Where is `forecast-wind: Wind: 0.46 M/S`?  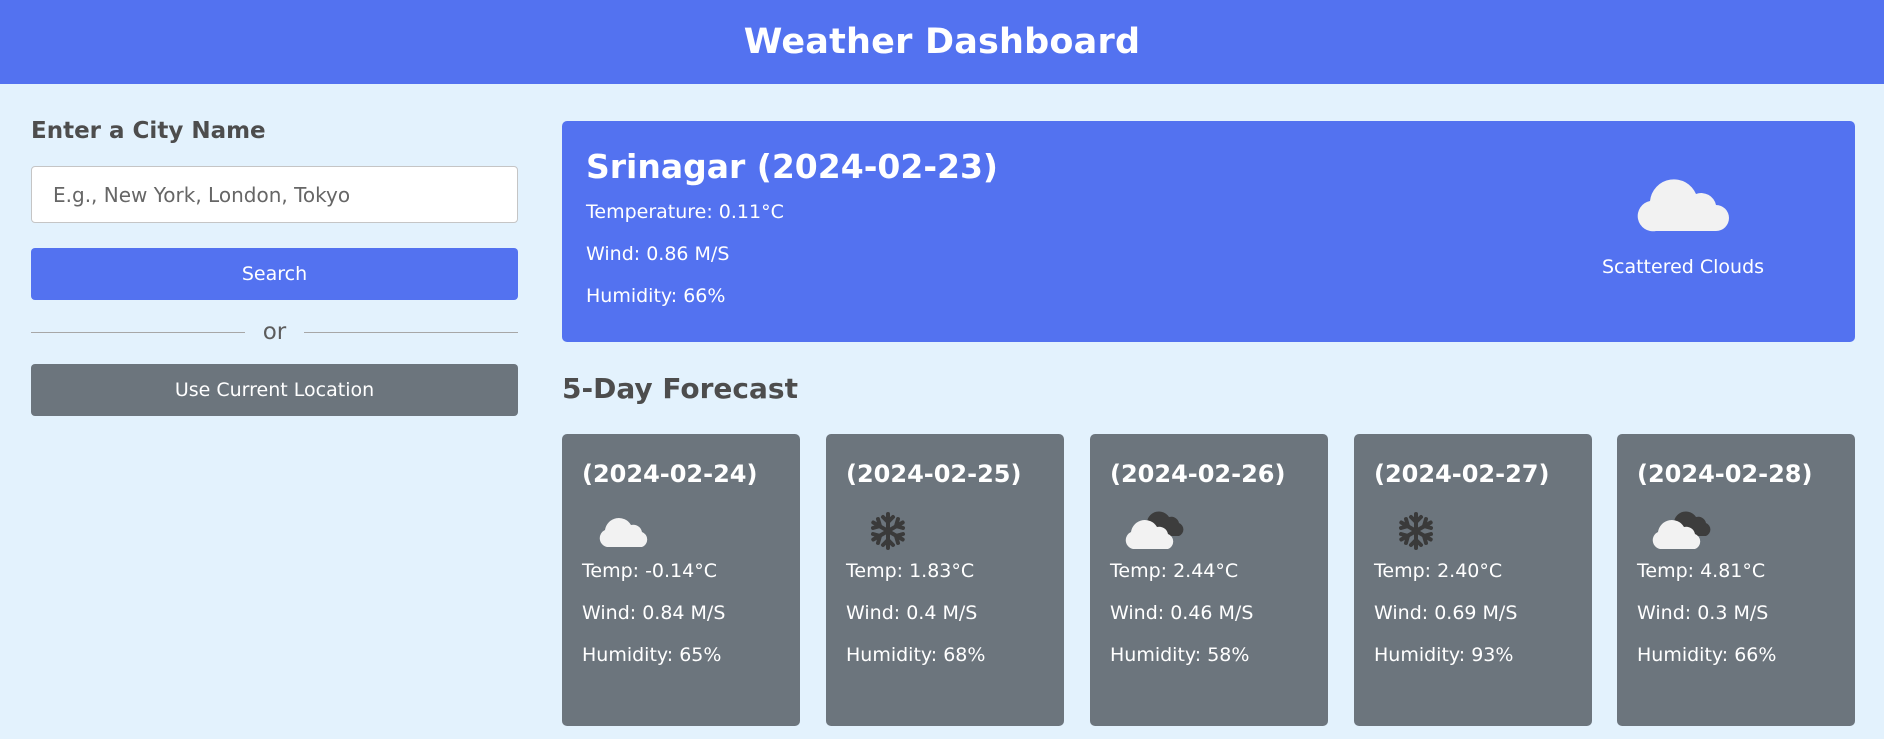
forecast-wind: Wind: 0.46 M/S is located at coordinates (1182, 613).